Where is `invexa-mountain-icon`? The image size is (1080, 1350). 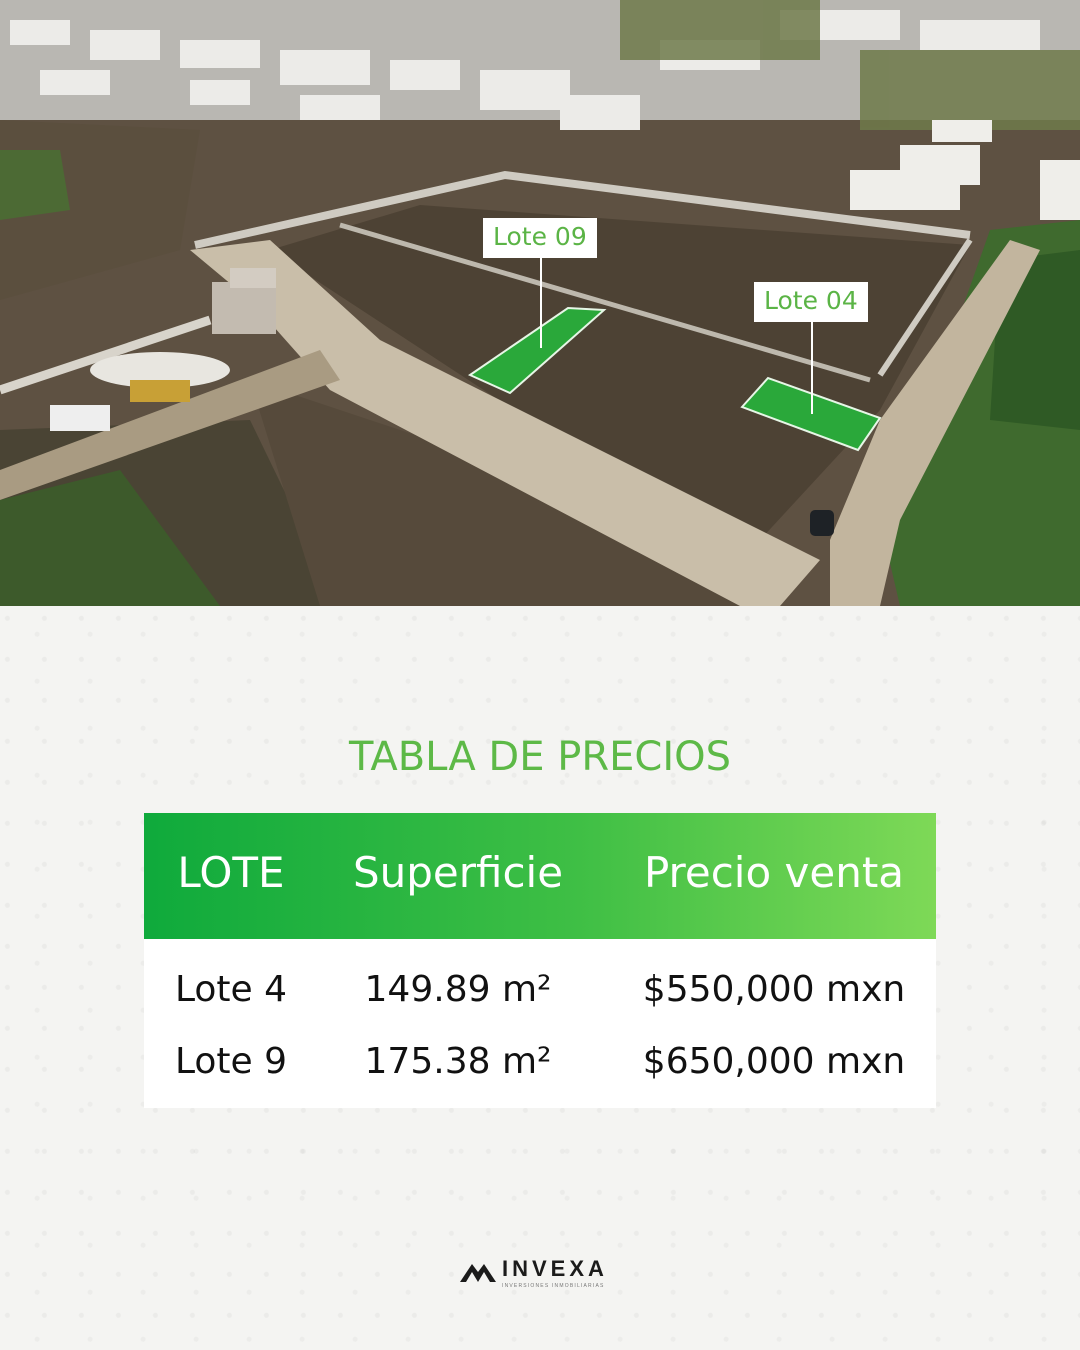
invexa-mountain-icon is located at coordinates (478, 1273).